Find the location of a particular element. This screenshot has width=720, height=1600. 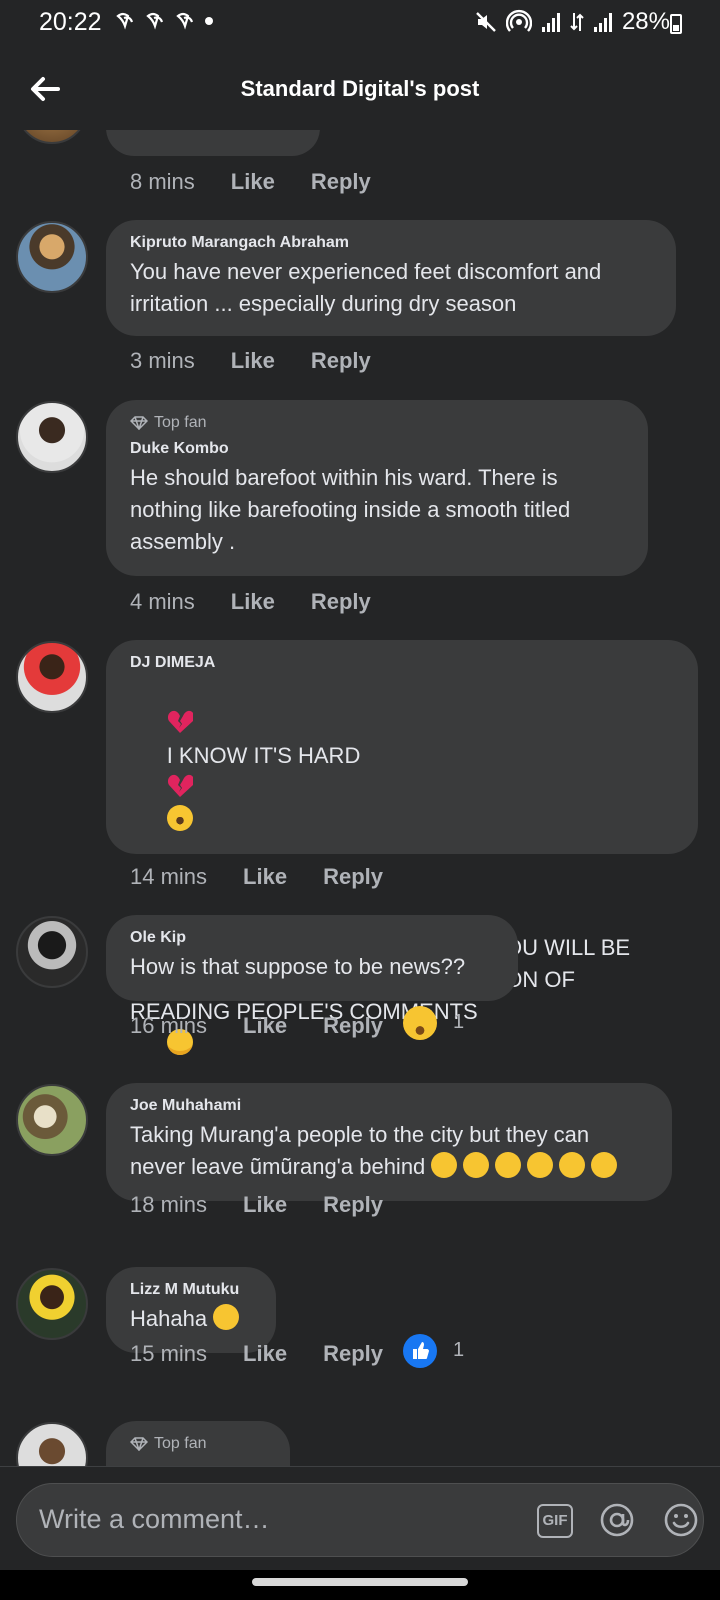

header: Standard Digital's post is located at coordinates (360, 88).